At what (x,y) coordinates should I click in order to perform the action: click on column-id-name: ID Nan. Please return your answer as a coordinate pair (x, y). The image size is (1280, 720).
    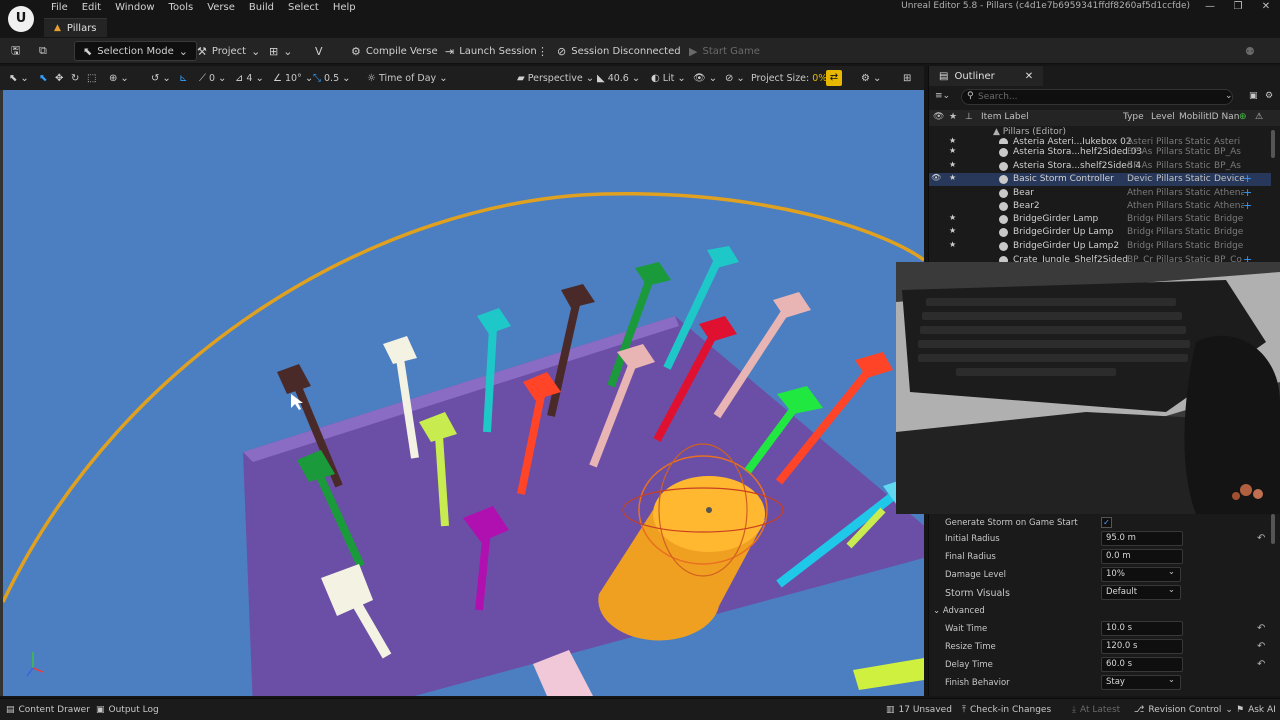
    Looking at the image, I should click on (1224, 117).